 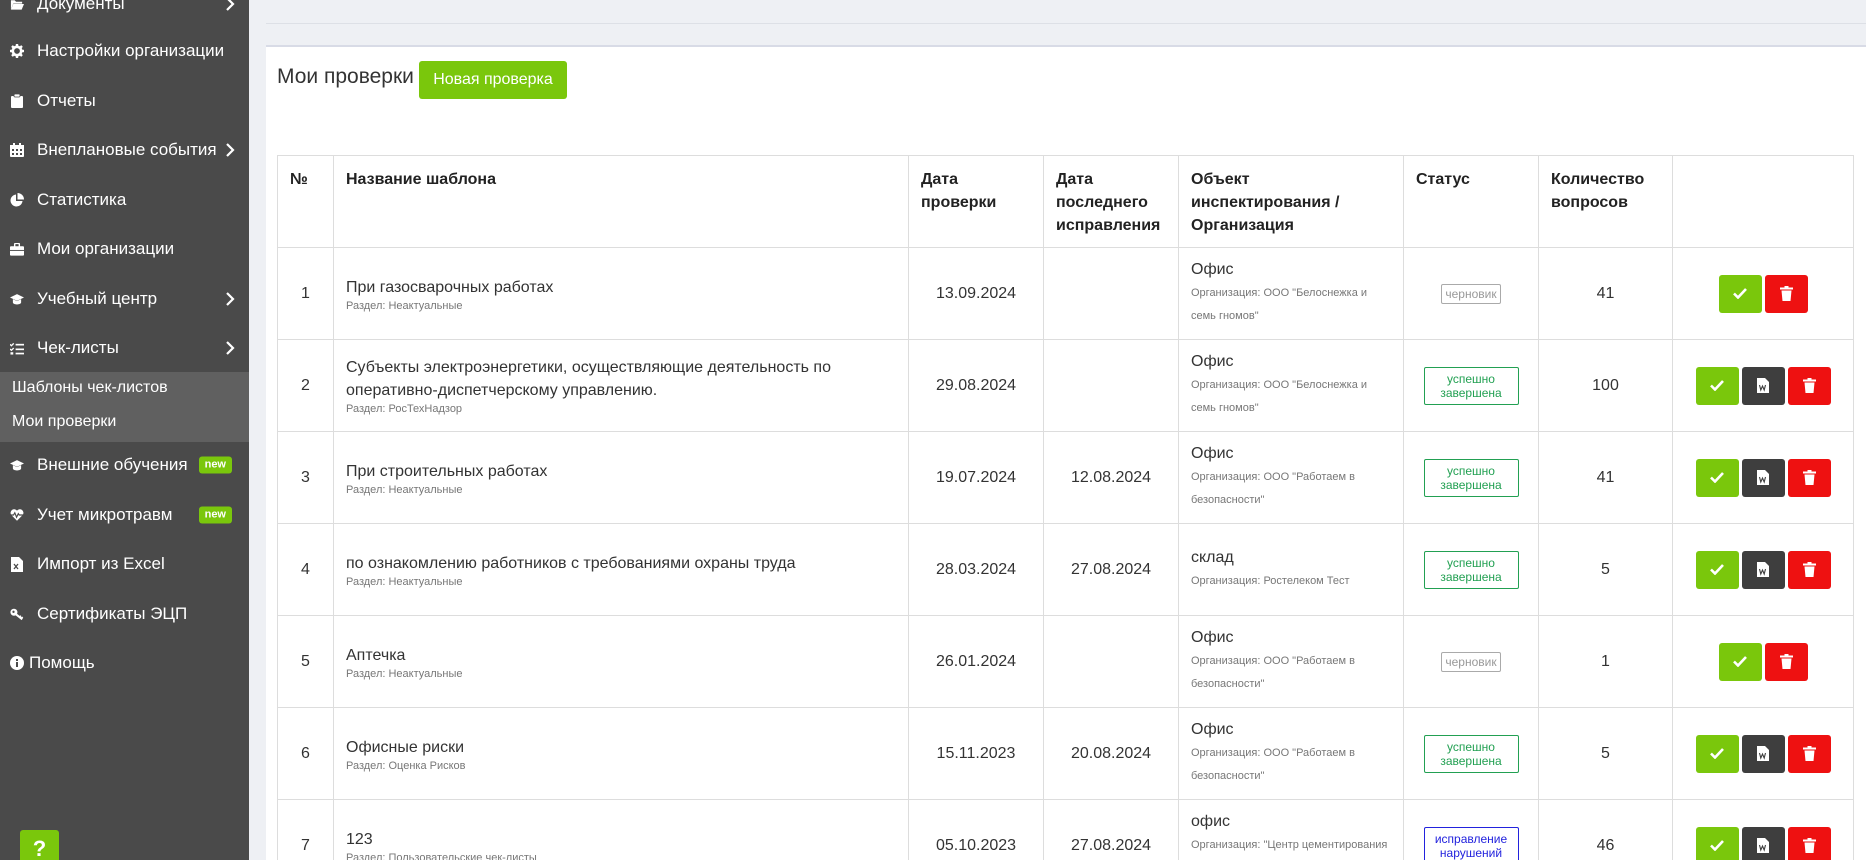 I want to click on sidebar-item-help: Помощь, so click(x=124, y=663).